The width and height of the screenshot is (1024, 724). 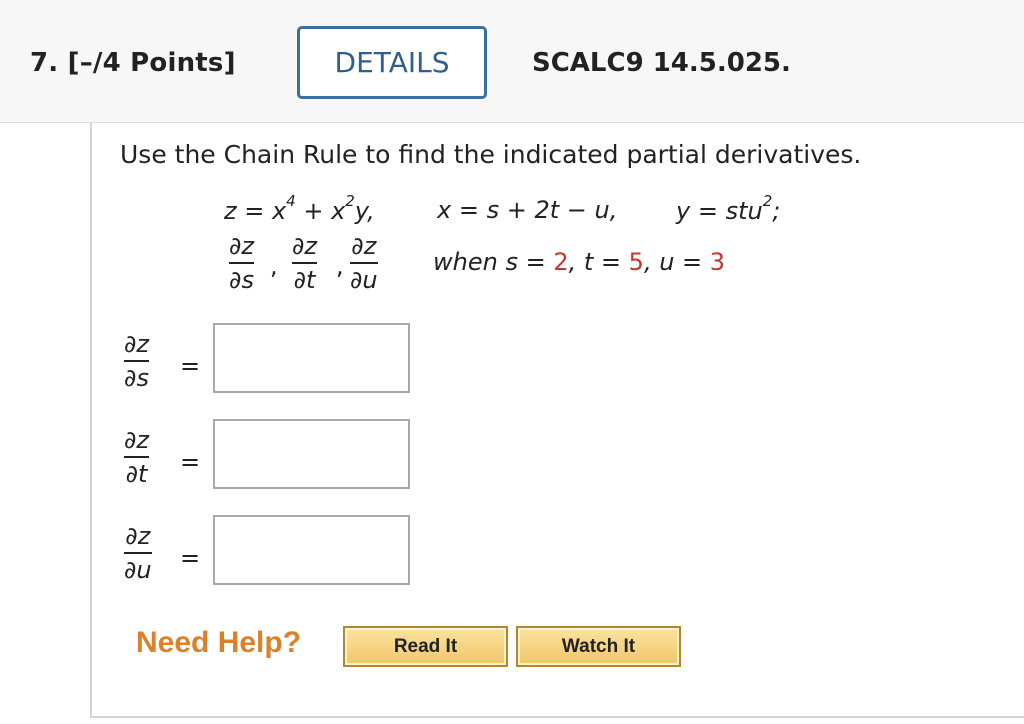 I want to click on x-equation: x = s + 2t − u,, so click(x=527, y=210).